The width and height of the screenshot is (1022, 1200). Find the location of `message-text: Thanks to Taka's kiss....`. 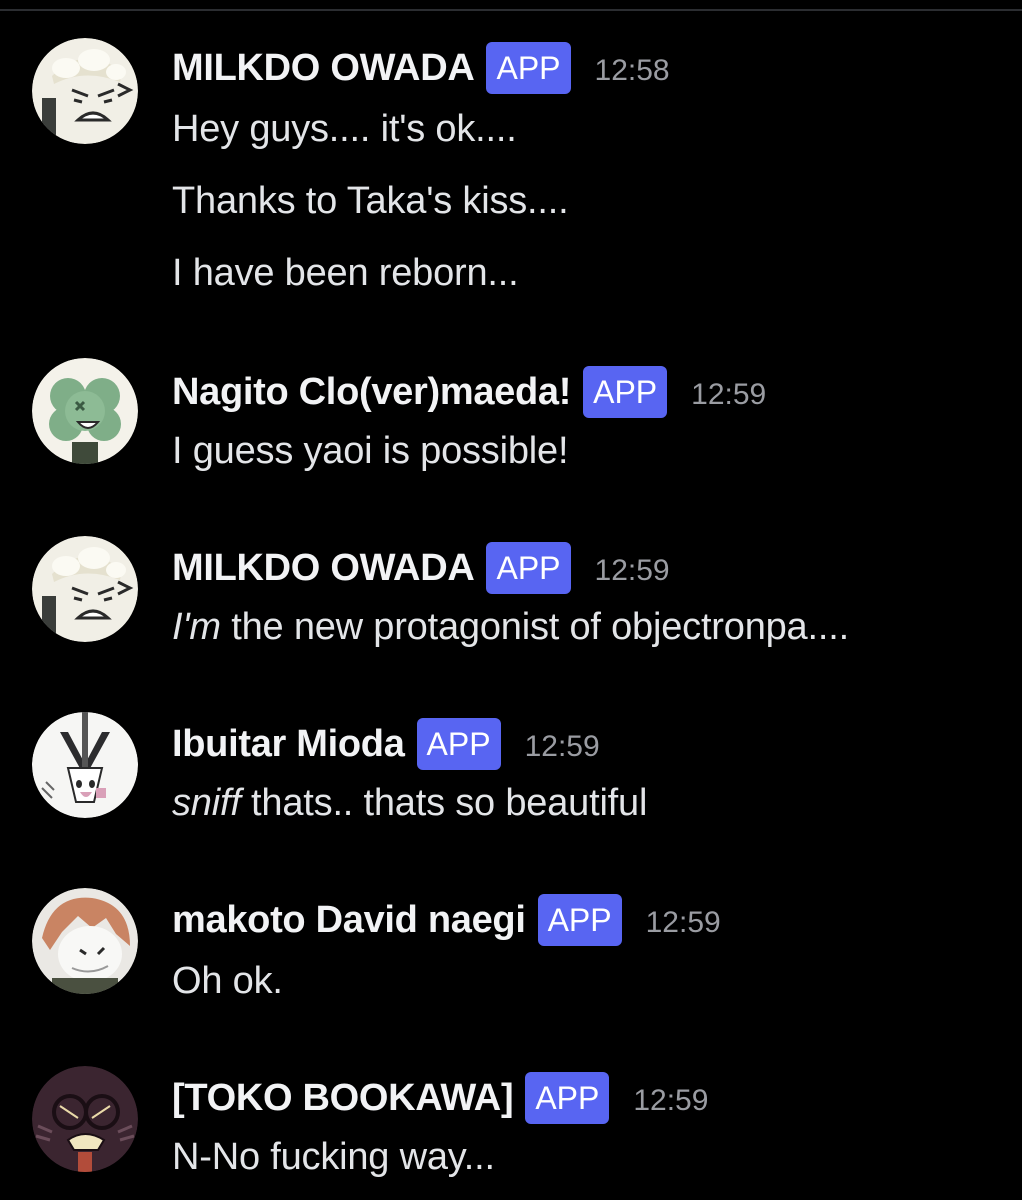

message-text: Thanks to Taka's kiss.... is located at coordinates (370, 201).